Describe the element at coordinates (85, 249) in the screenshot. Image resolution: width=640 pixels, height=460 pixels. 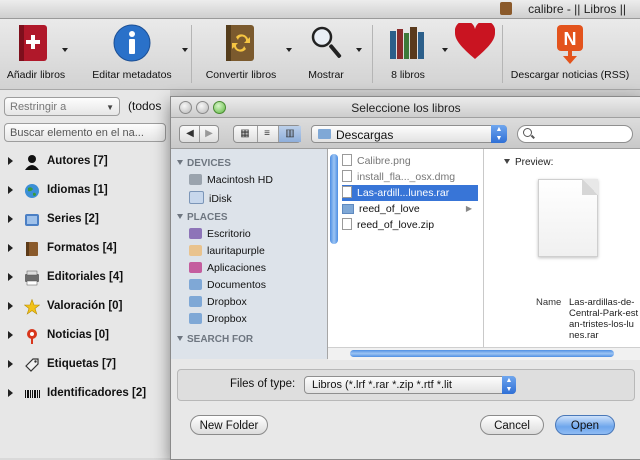
I see `tree-item-formats: Formatos [4]` at that location.